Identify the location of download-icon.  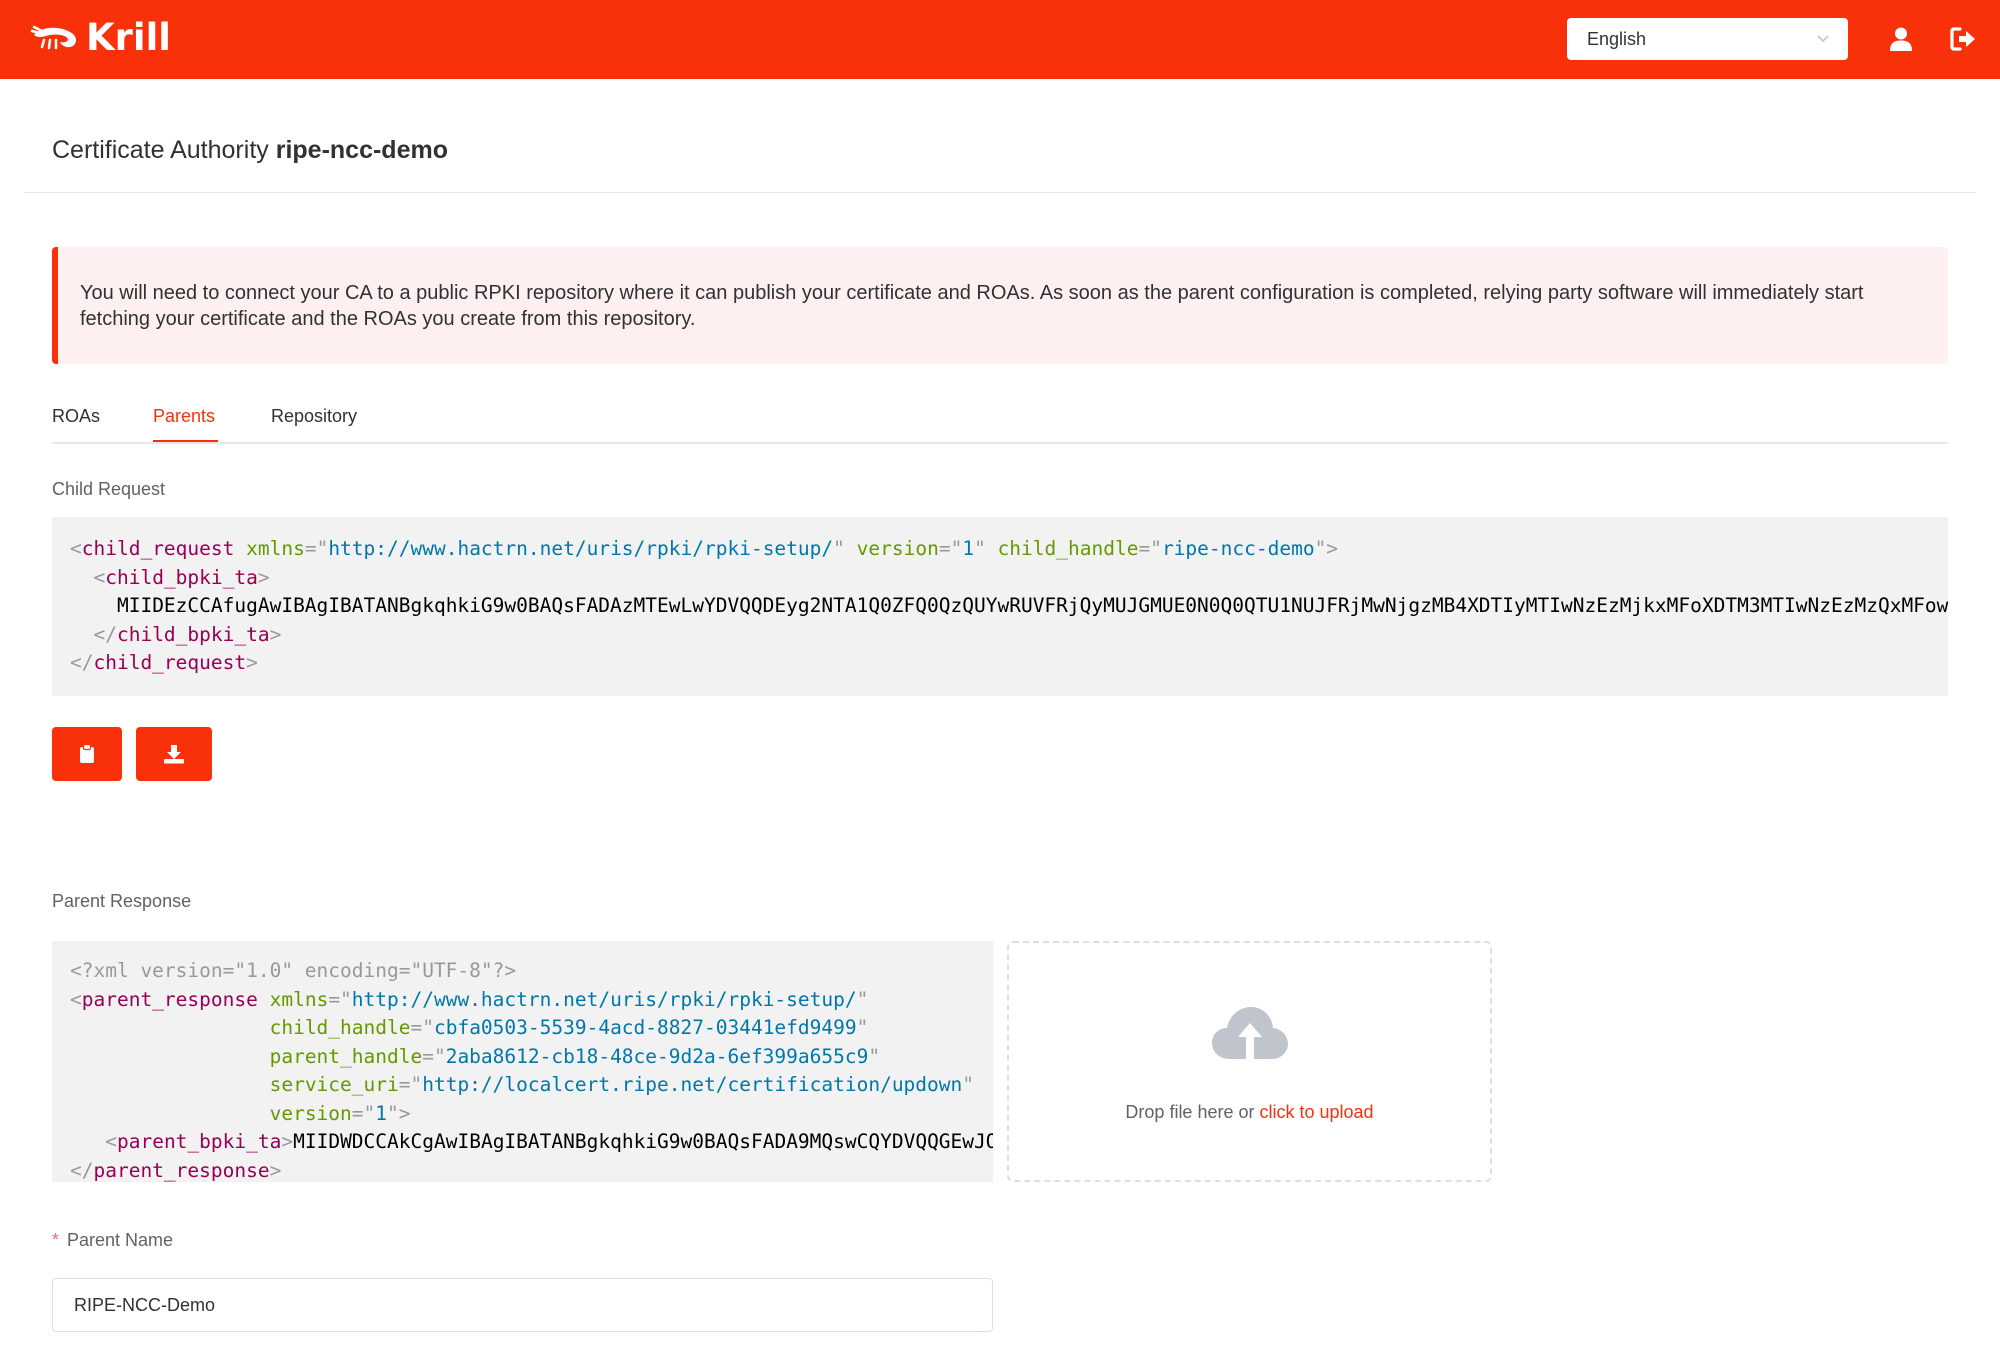
(174, 754).